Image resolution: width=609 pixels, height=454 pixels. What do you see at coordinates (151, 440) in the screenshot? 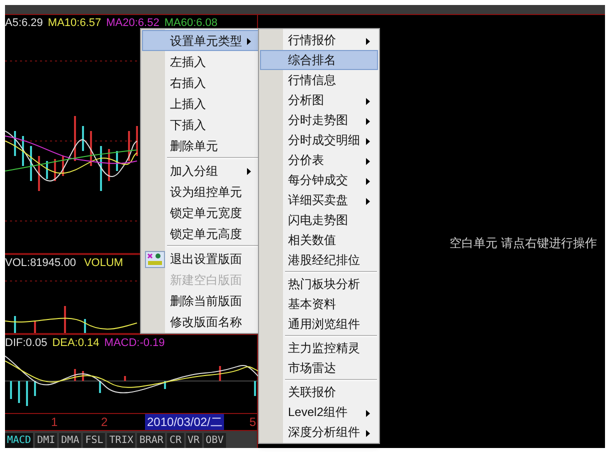
I see `indicator-tab: BRAR` at bounding box center [151, 440].